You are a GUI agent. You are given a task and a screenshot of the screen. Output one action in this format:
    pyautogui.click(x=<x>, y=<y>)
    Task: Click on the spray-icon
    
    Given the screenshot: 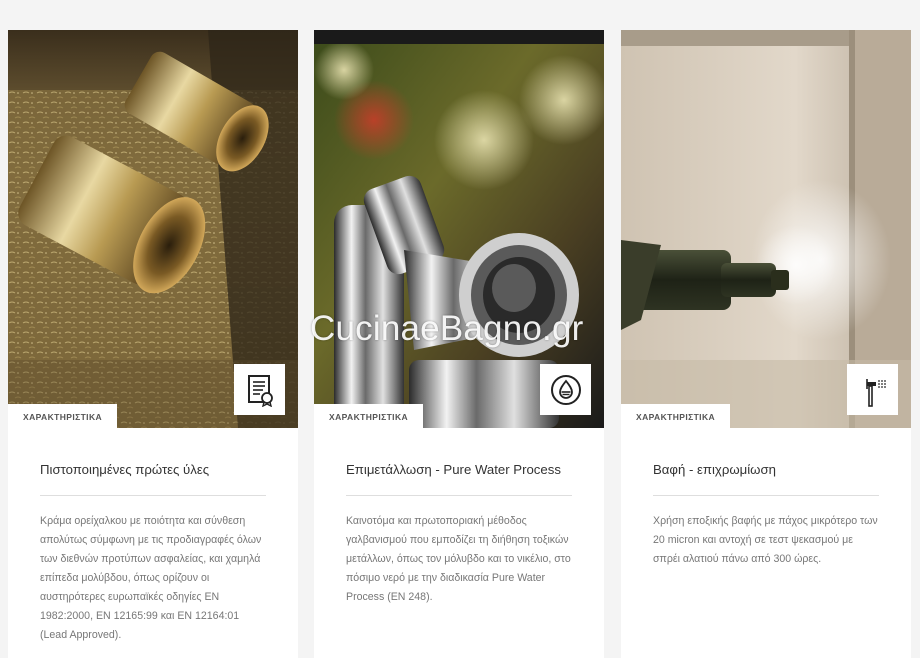 What is the action you would take?
    pyautogui.click(x=872, y=389)
    